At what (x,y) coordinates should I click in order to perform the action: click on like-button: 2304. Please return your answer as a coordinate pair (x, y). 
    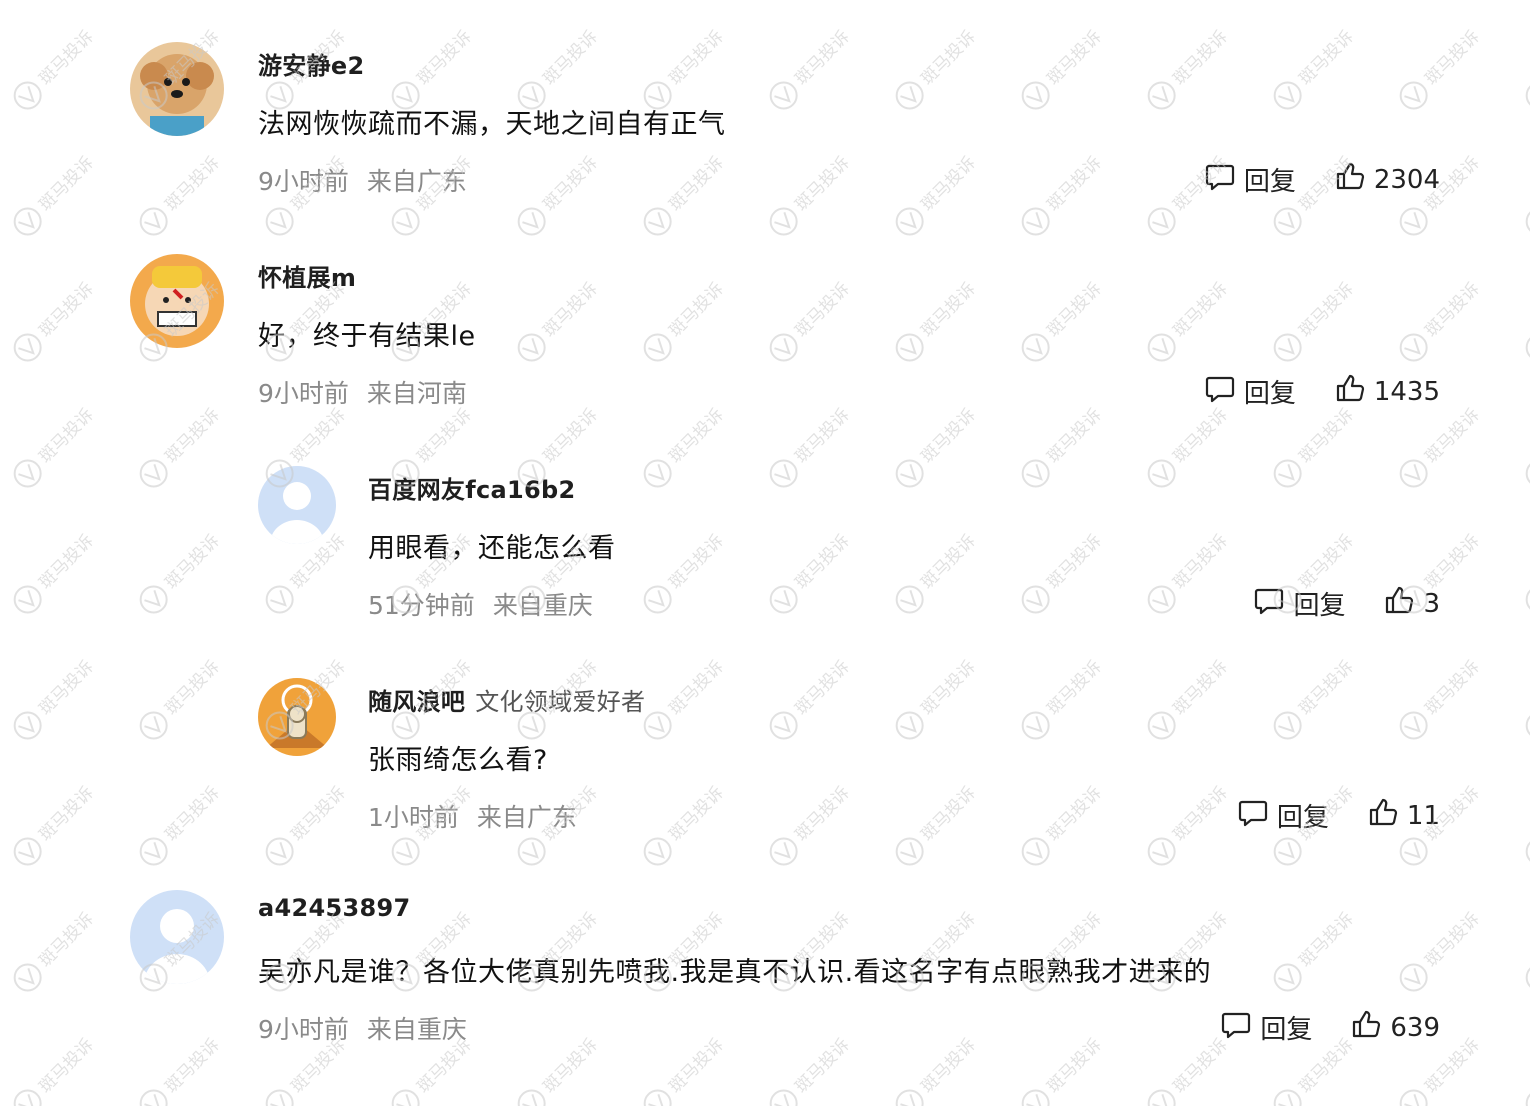
    Looking at the image, I should click on (1387, 179).